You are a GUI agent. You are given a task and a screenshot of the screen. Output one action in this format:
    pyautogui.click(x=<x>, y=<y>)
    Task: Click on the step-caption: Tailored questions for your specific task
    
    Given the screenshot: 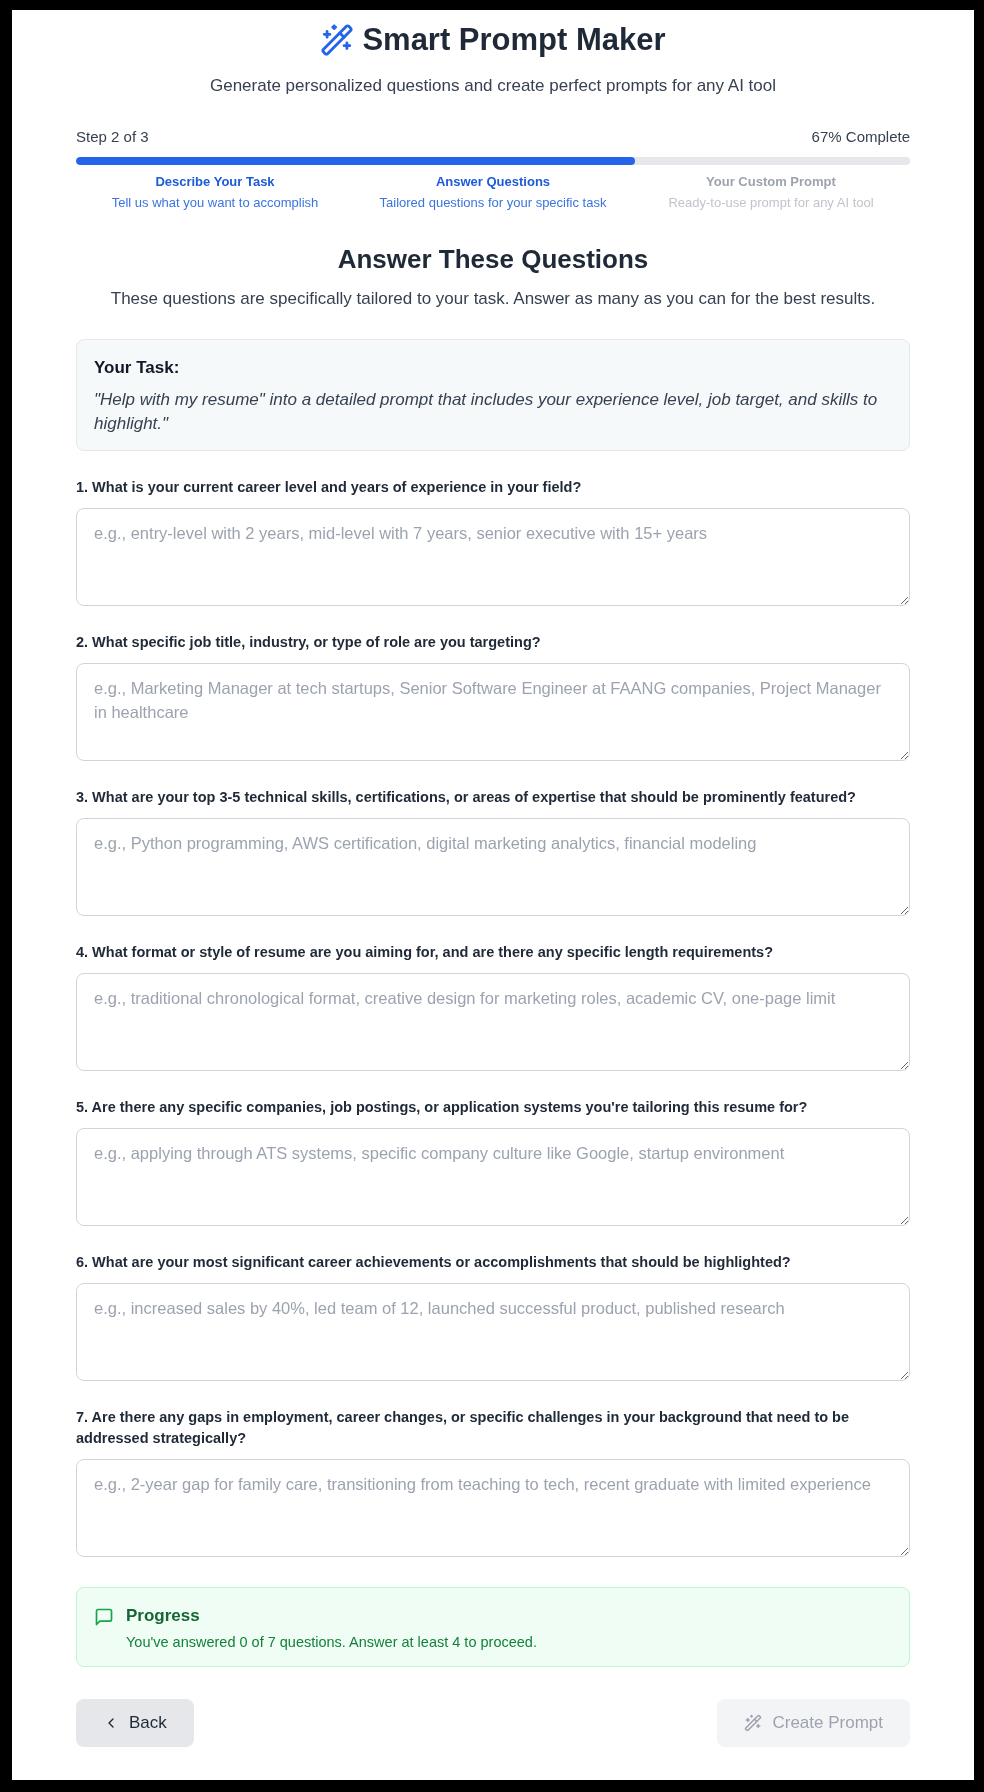 What is the action you would take?
    pyautogui.click(x=493, y=202)
    